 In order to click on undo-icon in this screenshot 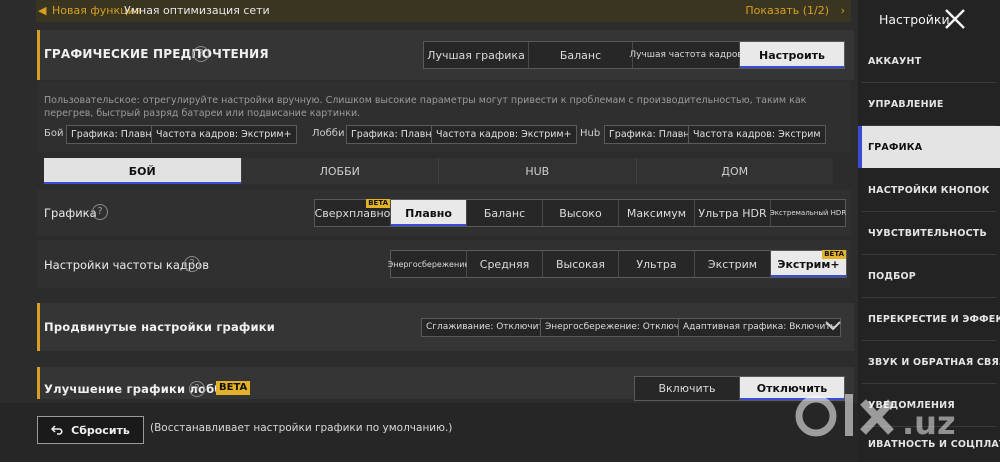, I will do `click(57, 430)`.